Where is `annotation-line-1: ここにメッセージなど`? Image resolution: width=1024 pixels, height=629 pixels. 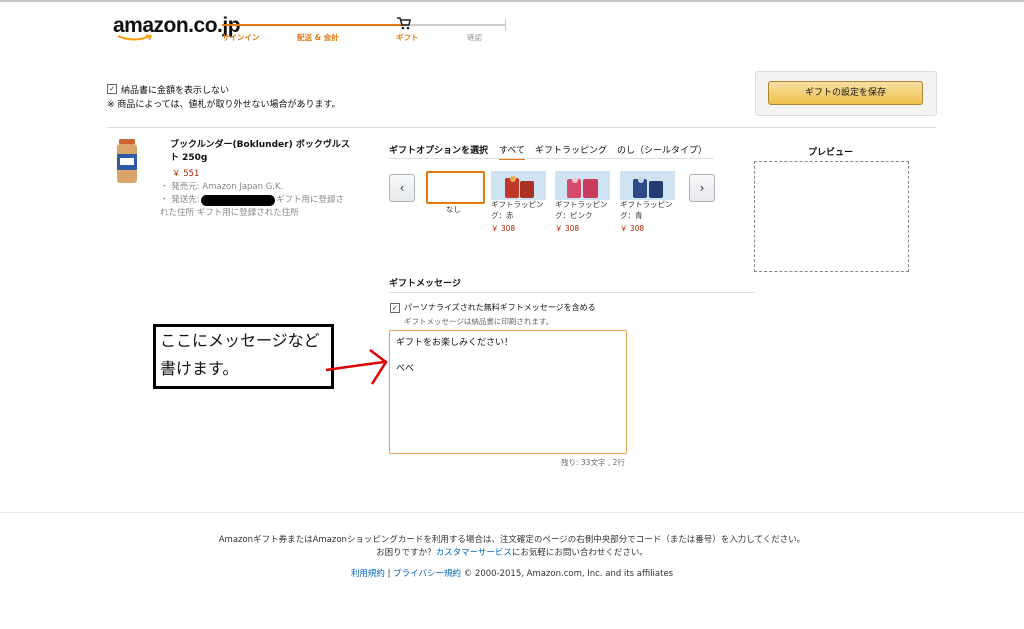
annotation-line-1: ここにメッセージなど is located at coordinates (240, 340).